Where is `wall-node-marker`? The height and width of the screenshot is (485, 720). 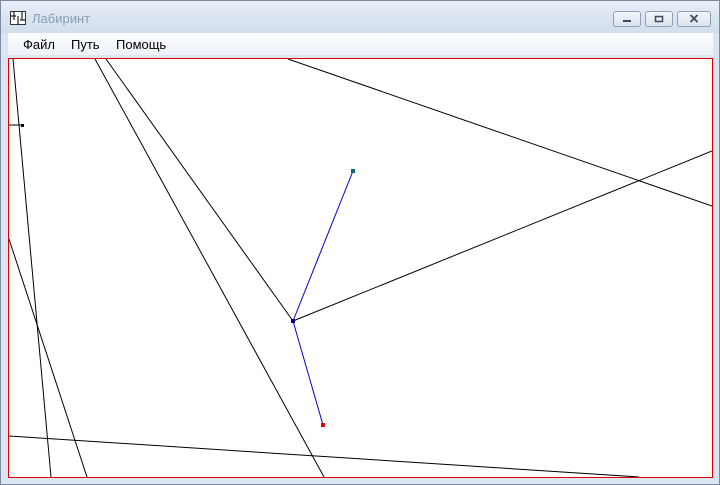 wall-node-marker is located at coordinates (22, 125).